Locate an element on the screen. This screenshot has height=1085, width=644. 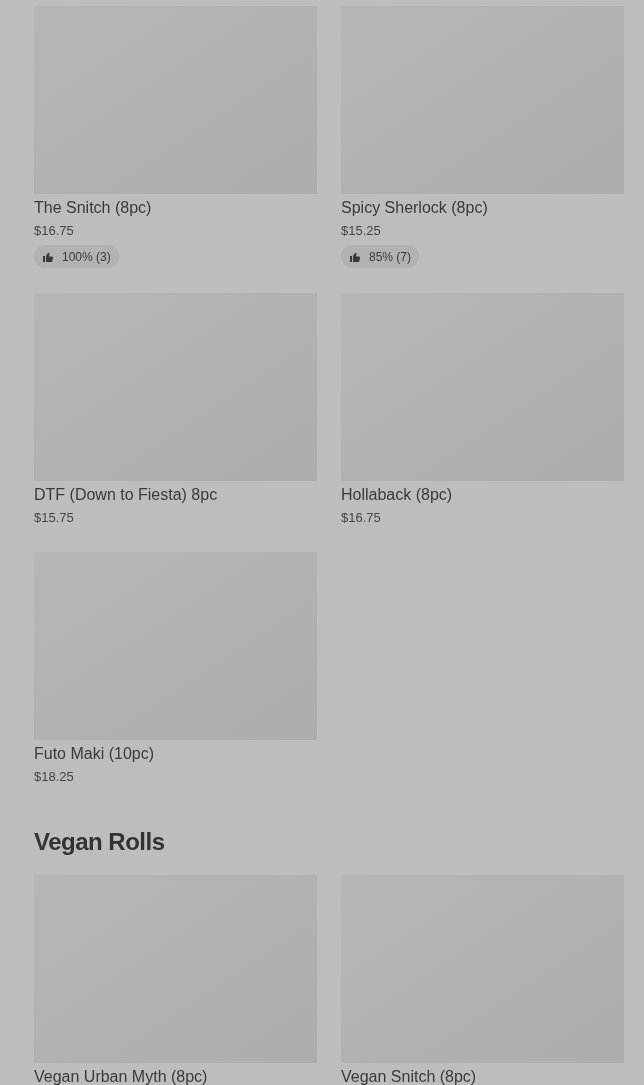
item-name: The Snitch (8pc) is located at coordinates (93, 208).